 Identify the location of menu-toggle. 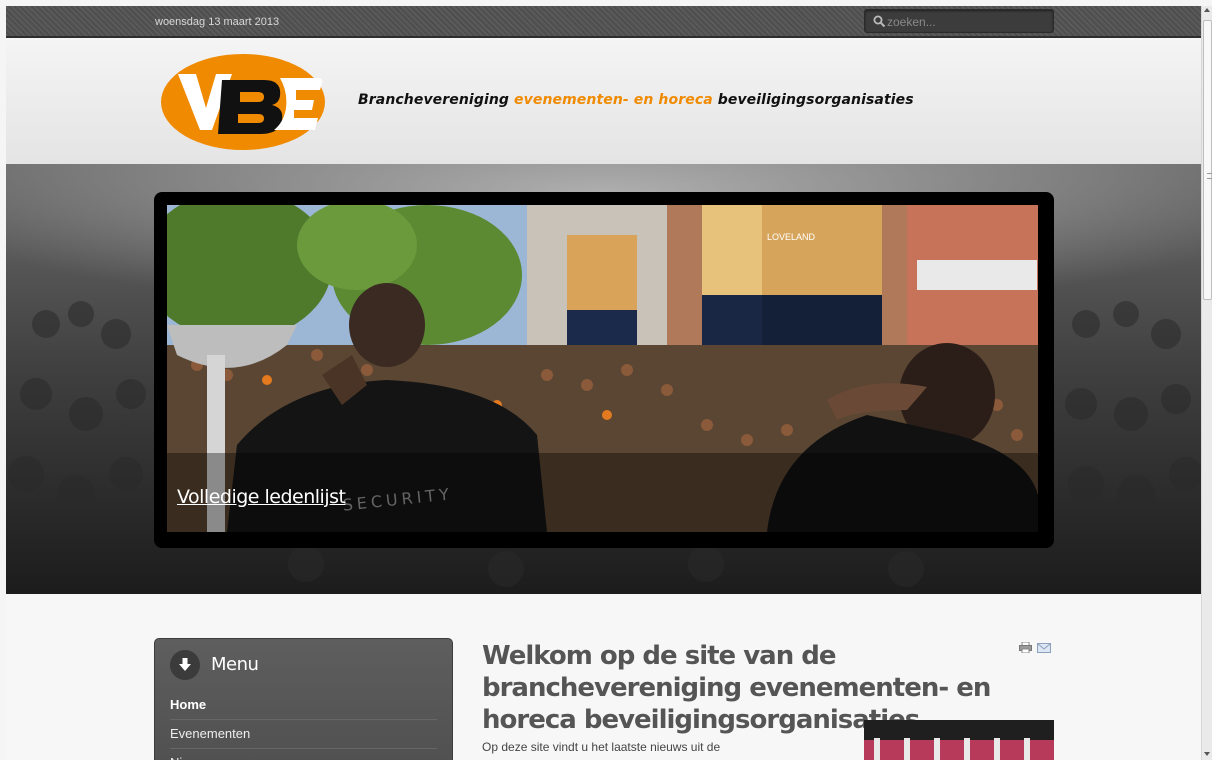
(185, 665).